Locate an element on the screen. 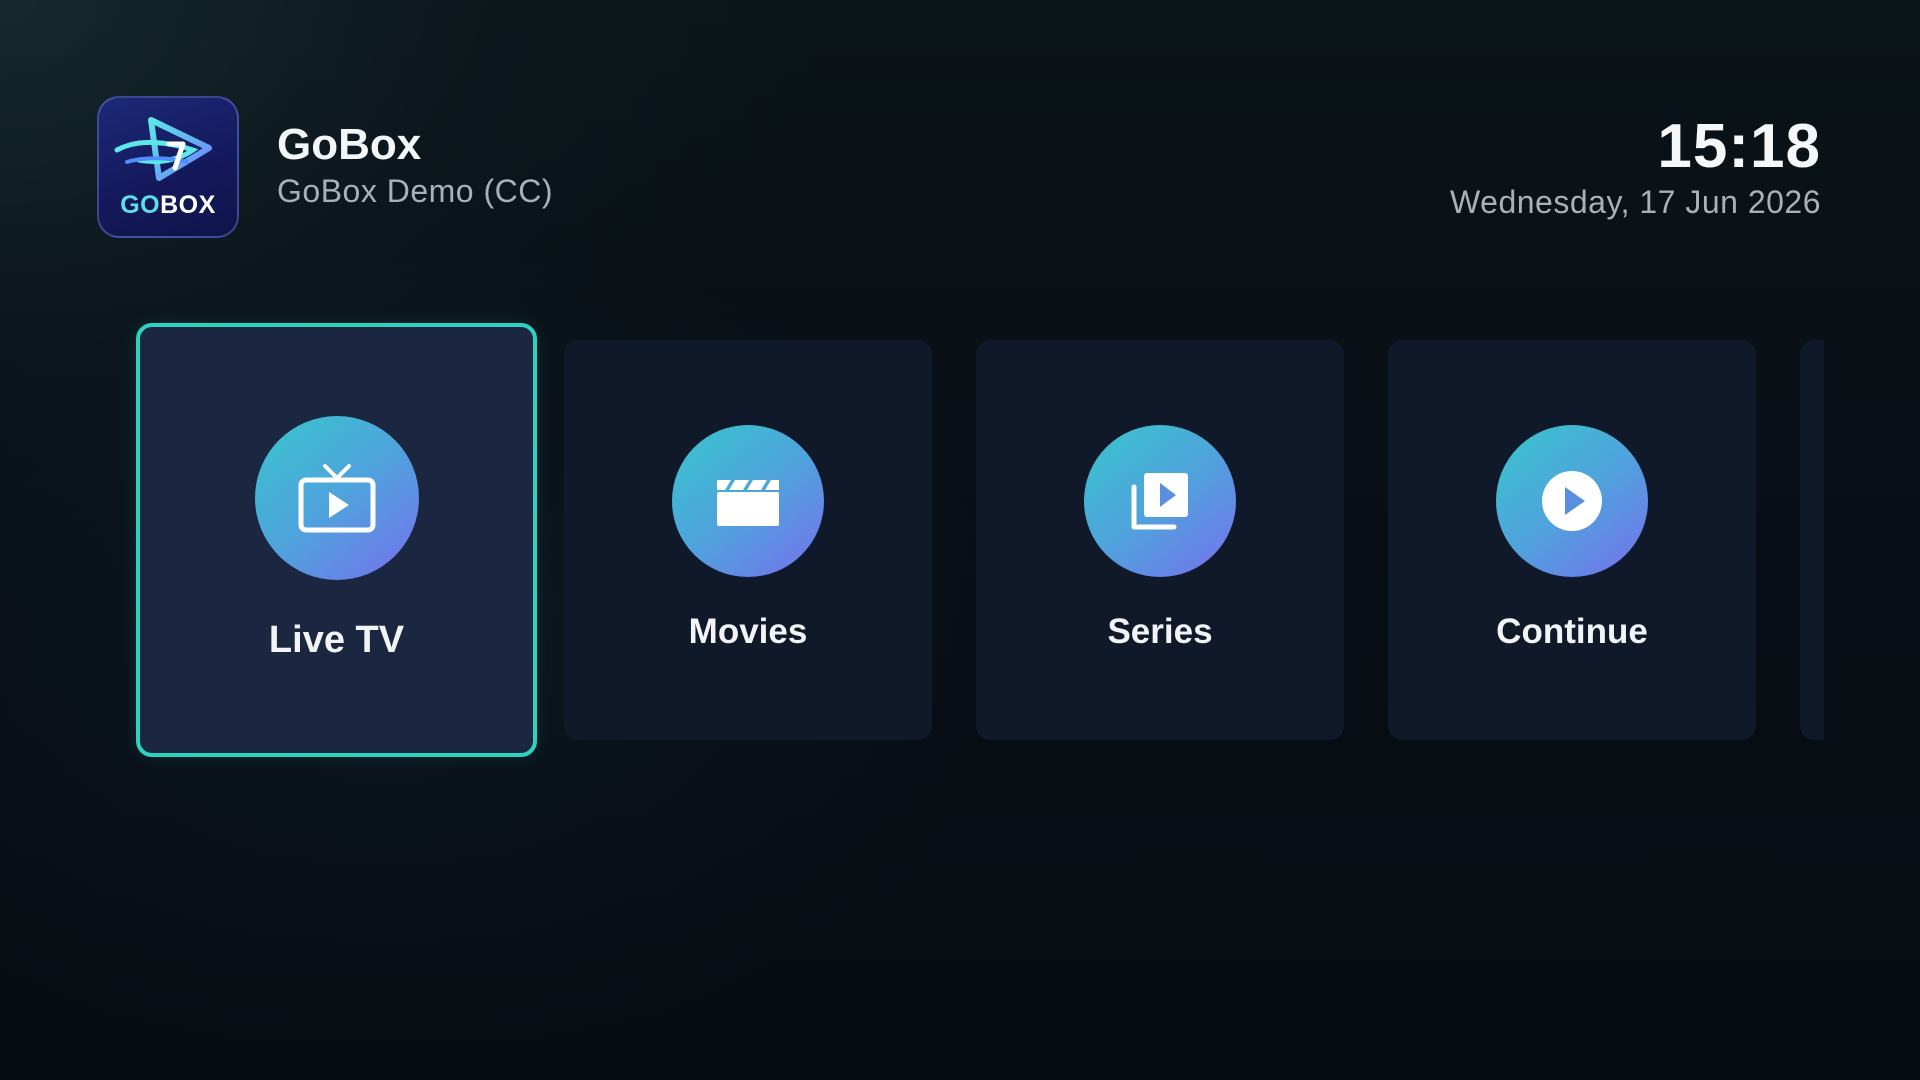  video-library-icon is located at coordinates (1160, 501).